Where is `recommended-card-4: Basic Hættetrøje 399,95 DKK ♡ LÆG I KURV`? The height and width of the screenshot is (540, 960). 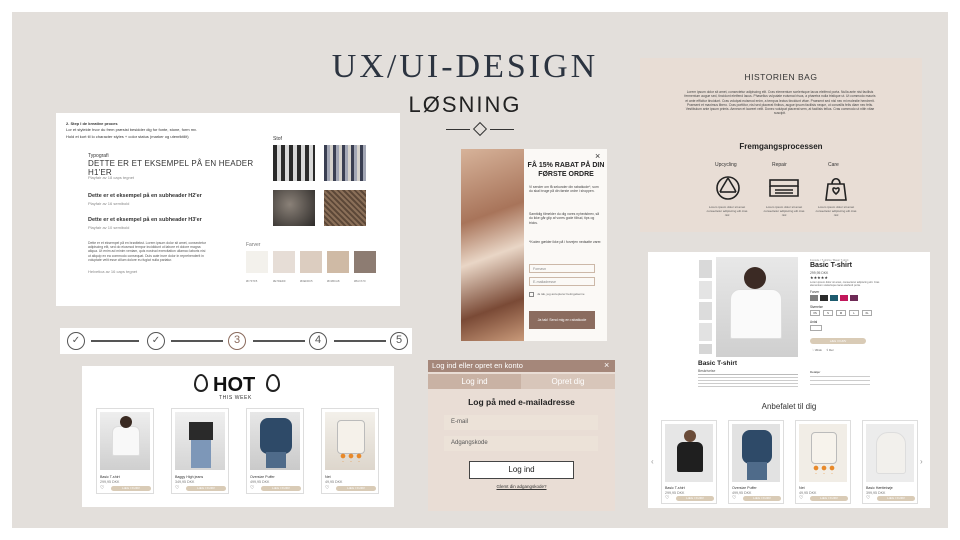 recommended-card-4: Basic Hættetrøje 399,95 DKK ♡ LÆG I KURV is located at coordinates (890, 462).